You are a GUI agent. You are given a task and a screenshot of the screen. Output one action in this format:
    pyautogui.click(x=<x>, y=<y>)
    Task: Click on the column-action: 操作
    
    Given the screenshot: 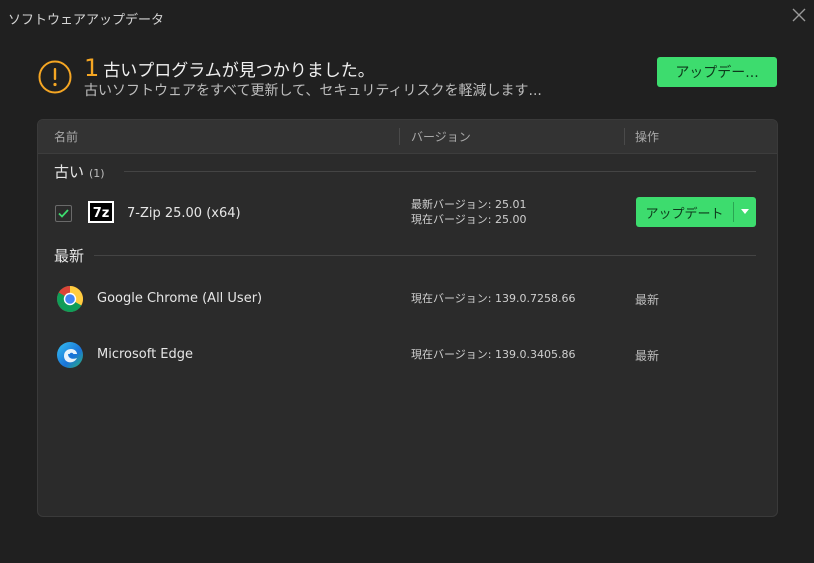 What is the action you would take?
    pyautogui.click(x=647, y=136)
    